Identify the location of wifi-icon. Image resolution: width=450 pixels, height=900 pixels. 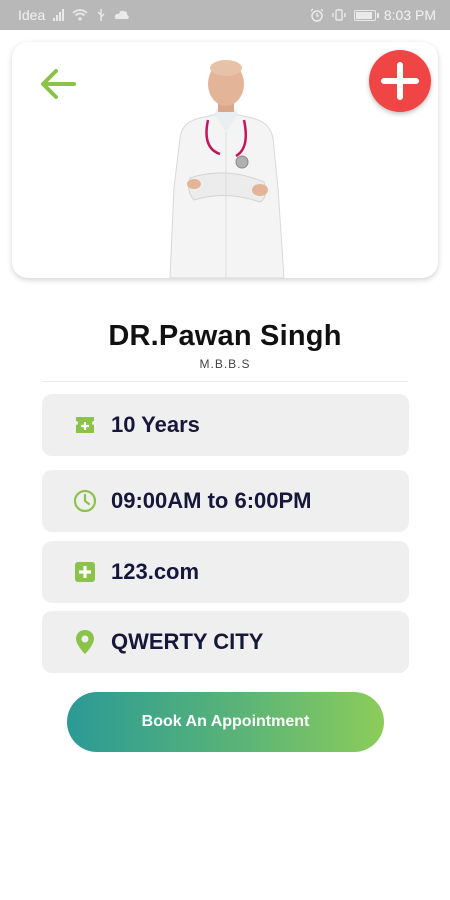
(80, 15).